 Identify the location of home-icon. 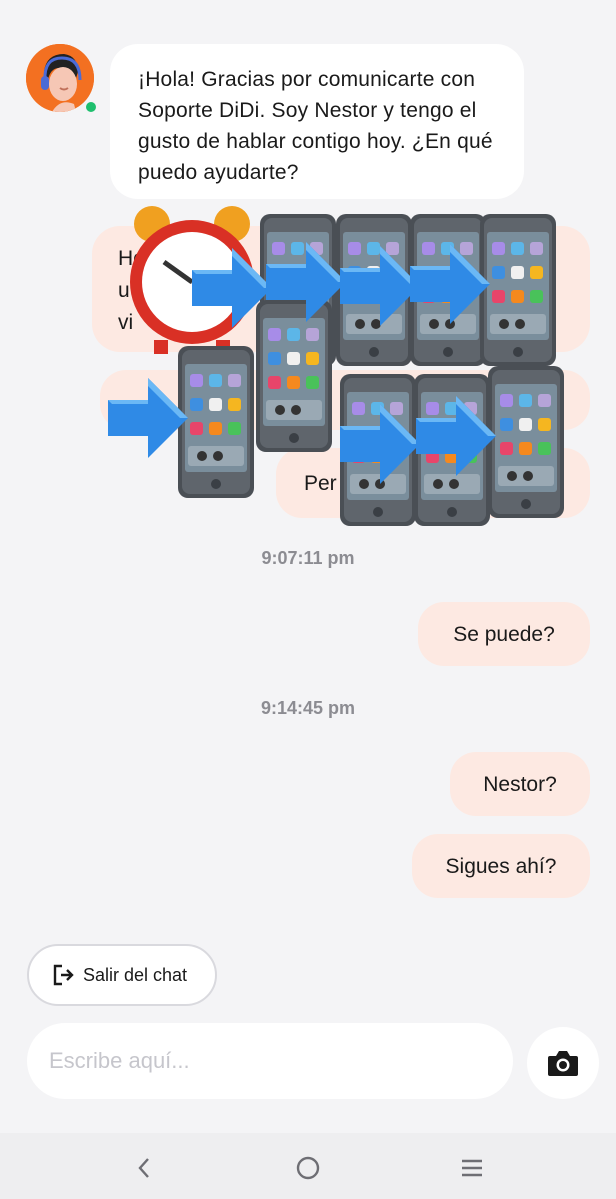
(308, 1168).